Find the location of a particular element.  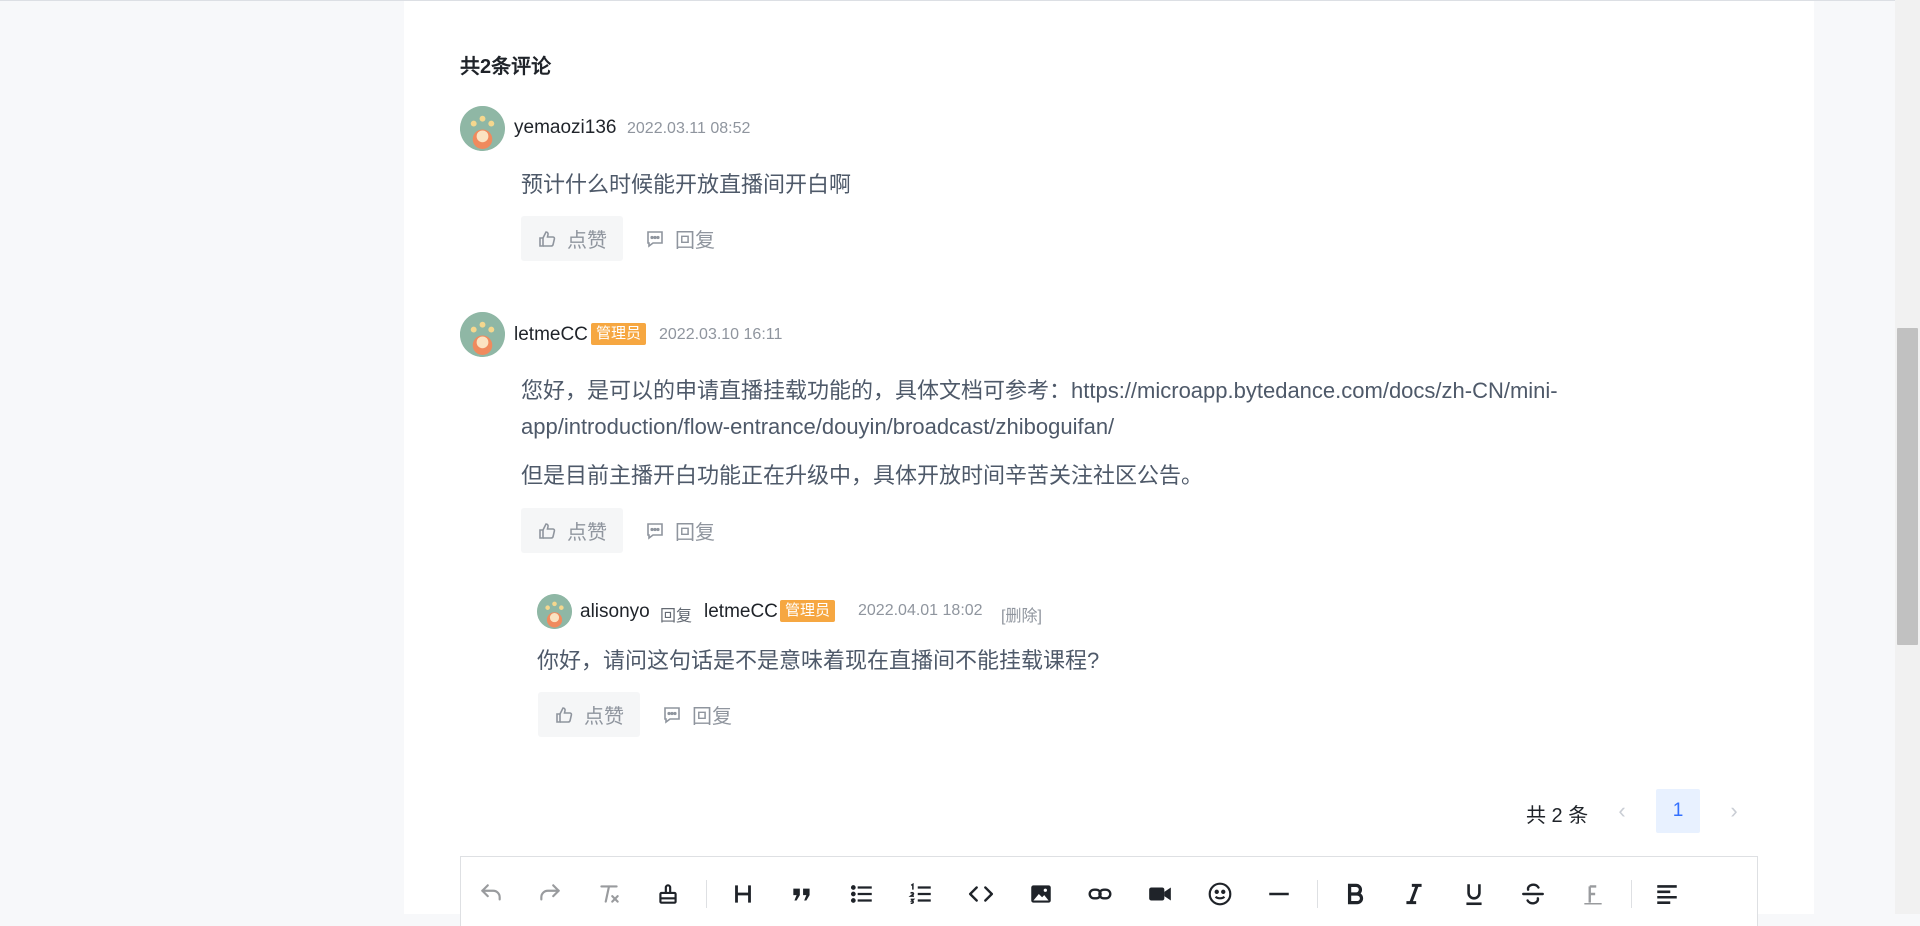

next-page-button: › is located at coordinates (1734, 811).